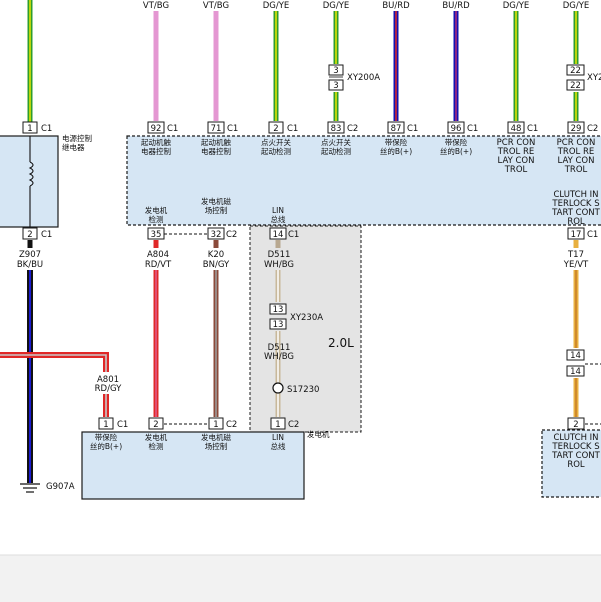 The width and height of the screenshot is (601, 602). What do you see at coordinates (396, 6) in the screenshot?
I see `wire-code-bu-rd-1: BU/RD` at bounding box center [396, 6].